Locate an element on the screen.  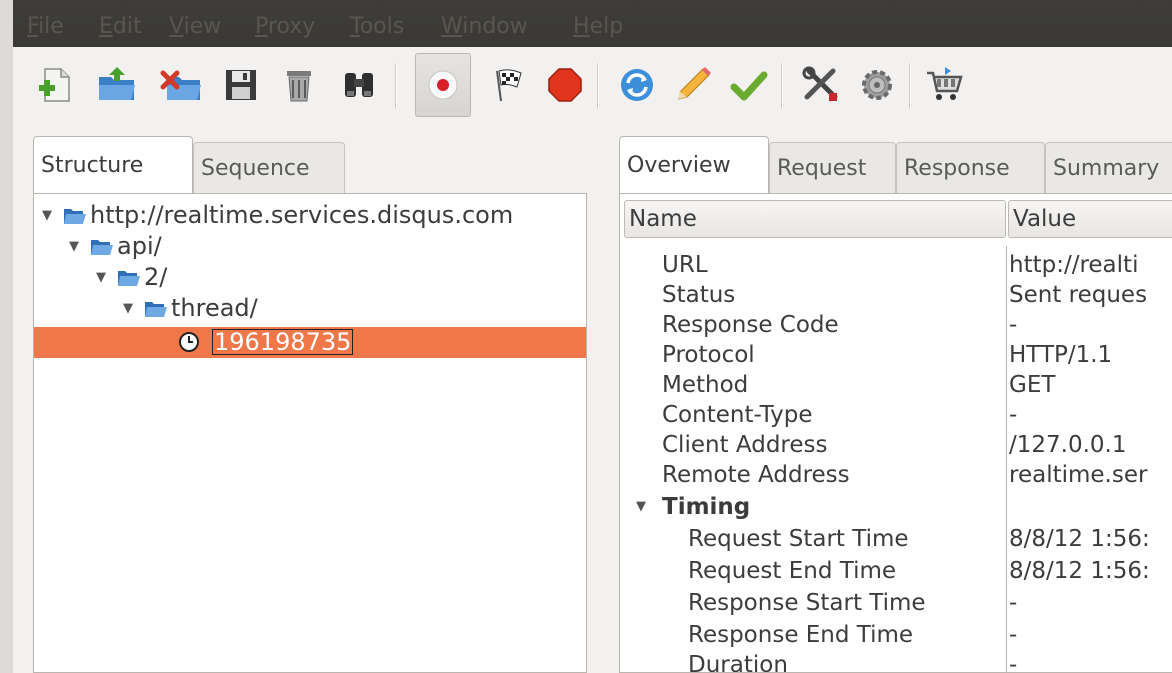
property-row: Status Sent reques is located at coordinates (896, 295).